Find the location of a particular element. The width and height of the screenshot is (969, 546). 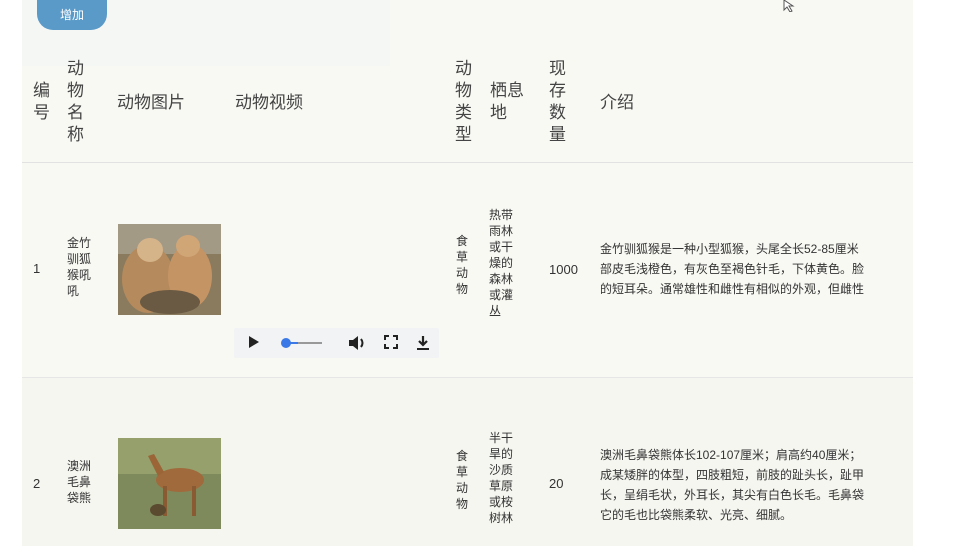

header-video: 动物视频 is located at coordinates (269, 102).